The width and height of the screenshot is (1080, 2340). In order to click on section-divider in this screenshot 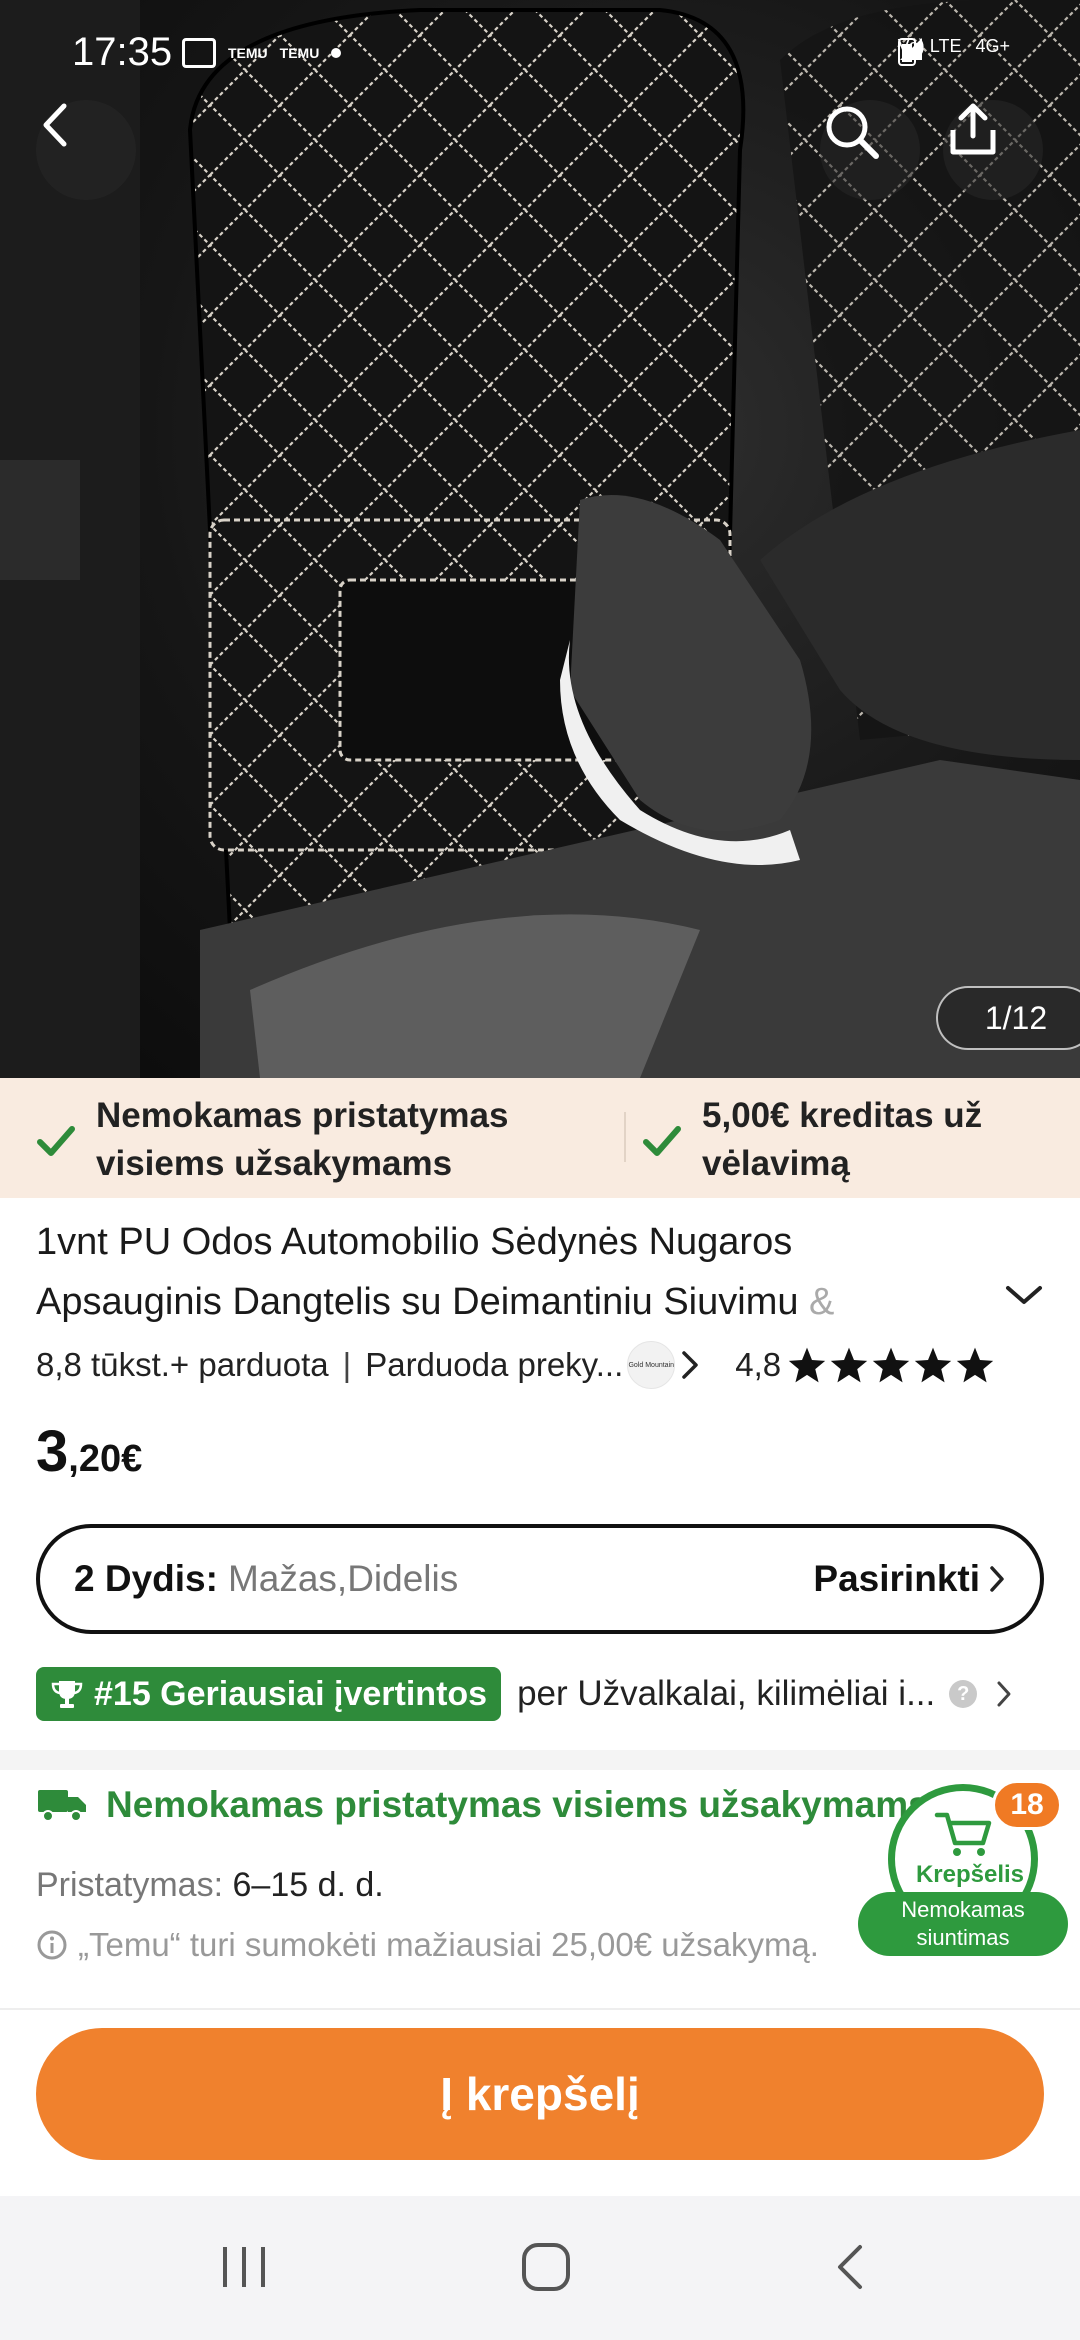, I will do `click(540, 1760)`.